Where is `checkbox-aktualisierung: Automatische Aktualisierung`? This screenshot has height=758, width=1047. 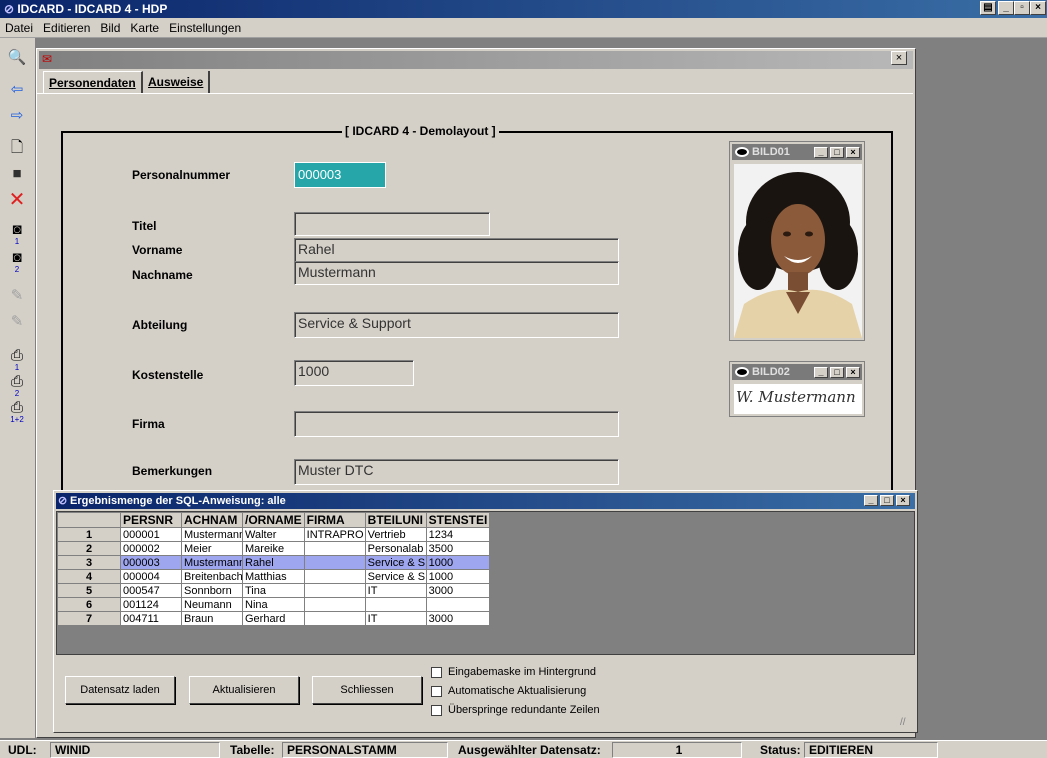
checkbox-aktualisierung: Automatische Aktualisierung is located at coordinates (508, 691).